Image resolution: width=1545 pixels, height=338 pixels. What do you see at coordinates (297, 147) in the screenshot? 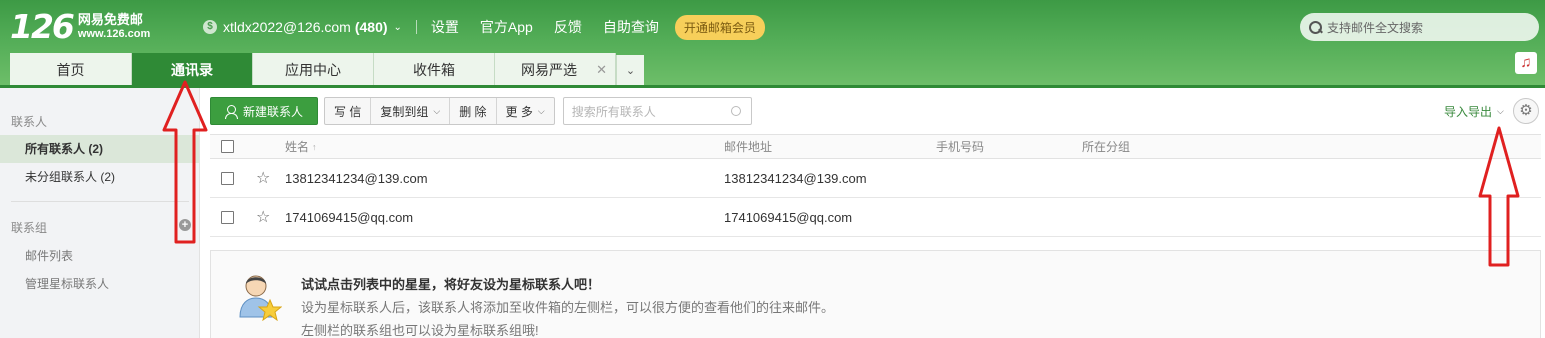
I see `column-name-label: 姓名` at bounding box center [297, 147].